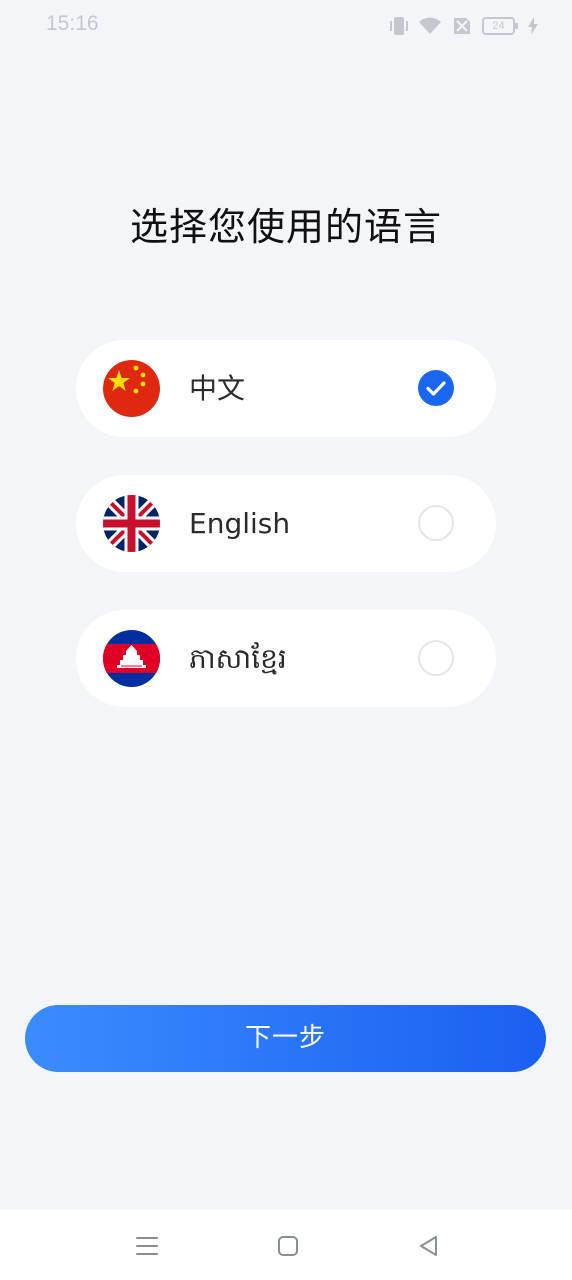 Image resolution: width=572 pixels, height=1280 pixels. Describe the element at coordinates (238, 658) in the screenshot. I see `language-label: ភាសាខ្មែរ` at that location.